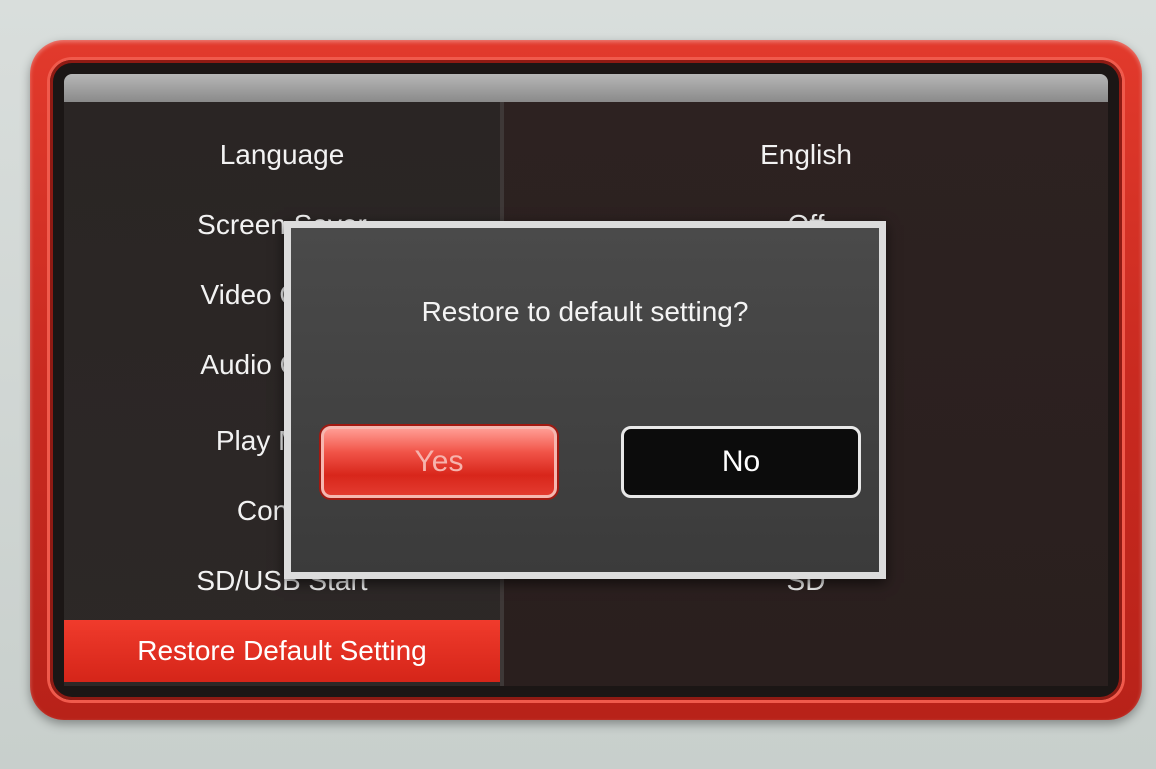 Image resolution: width=1156 pixels, height=769 pixels. What do you see at coordinates (439, 462) in the screenshot?
I see `yes-button: Yes` at bounding box center [439, 462].